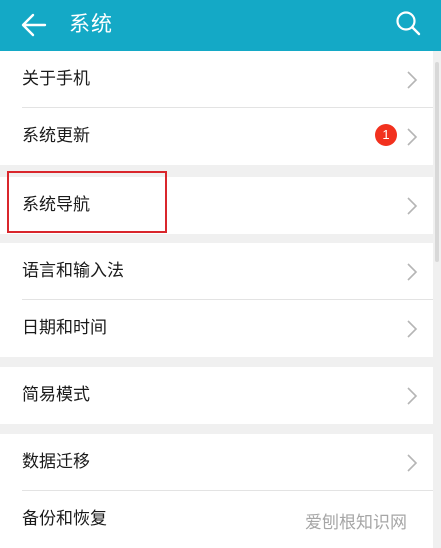  What do you see at coordinates (56, 79) in the screenshot?
I see `menu-item-label: 关于手机` at bounding box center [56, 79].